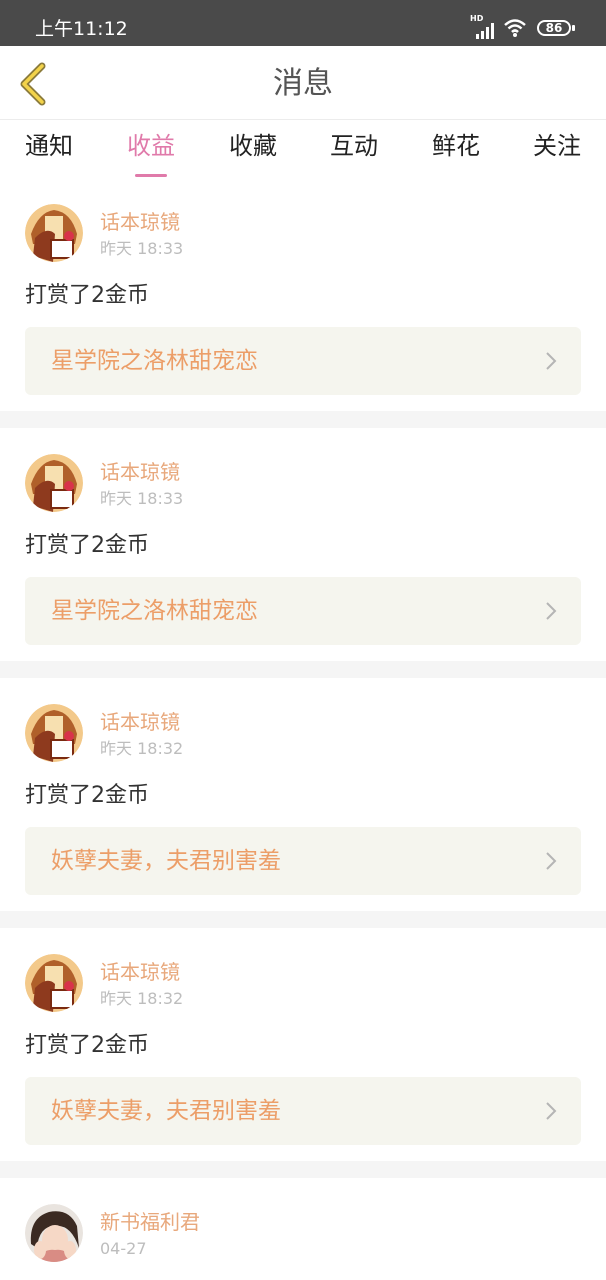  What do you see at coordinates (151, 175) in the screenshot?
I see `active-tab-indicator` at bounding box center [151, 175].